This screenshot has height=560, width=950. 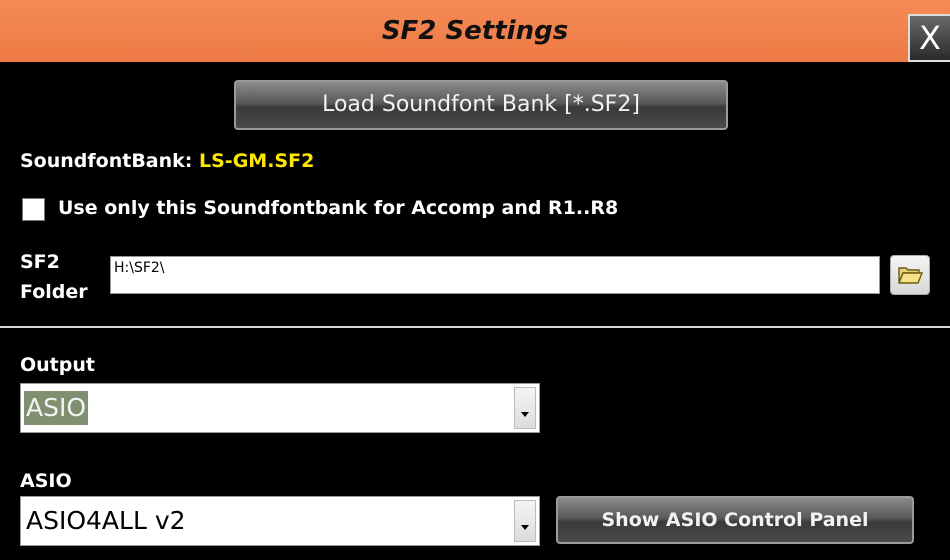 What do you see at coordinates (54, 292) in the screenshot?
I see `sf2-folder-label-line2: Folder` at bounding box center [54, 292].